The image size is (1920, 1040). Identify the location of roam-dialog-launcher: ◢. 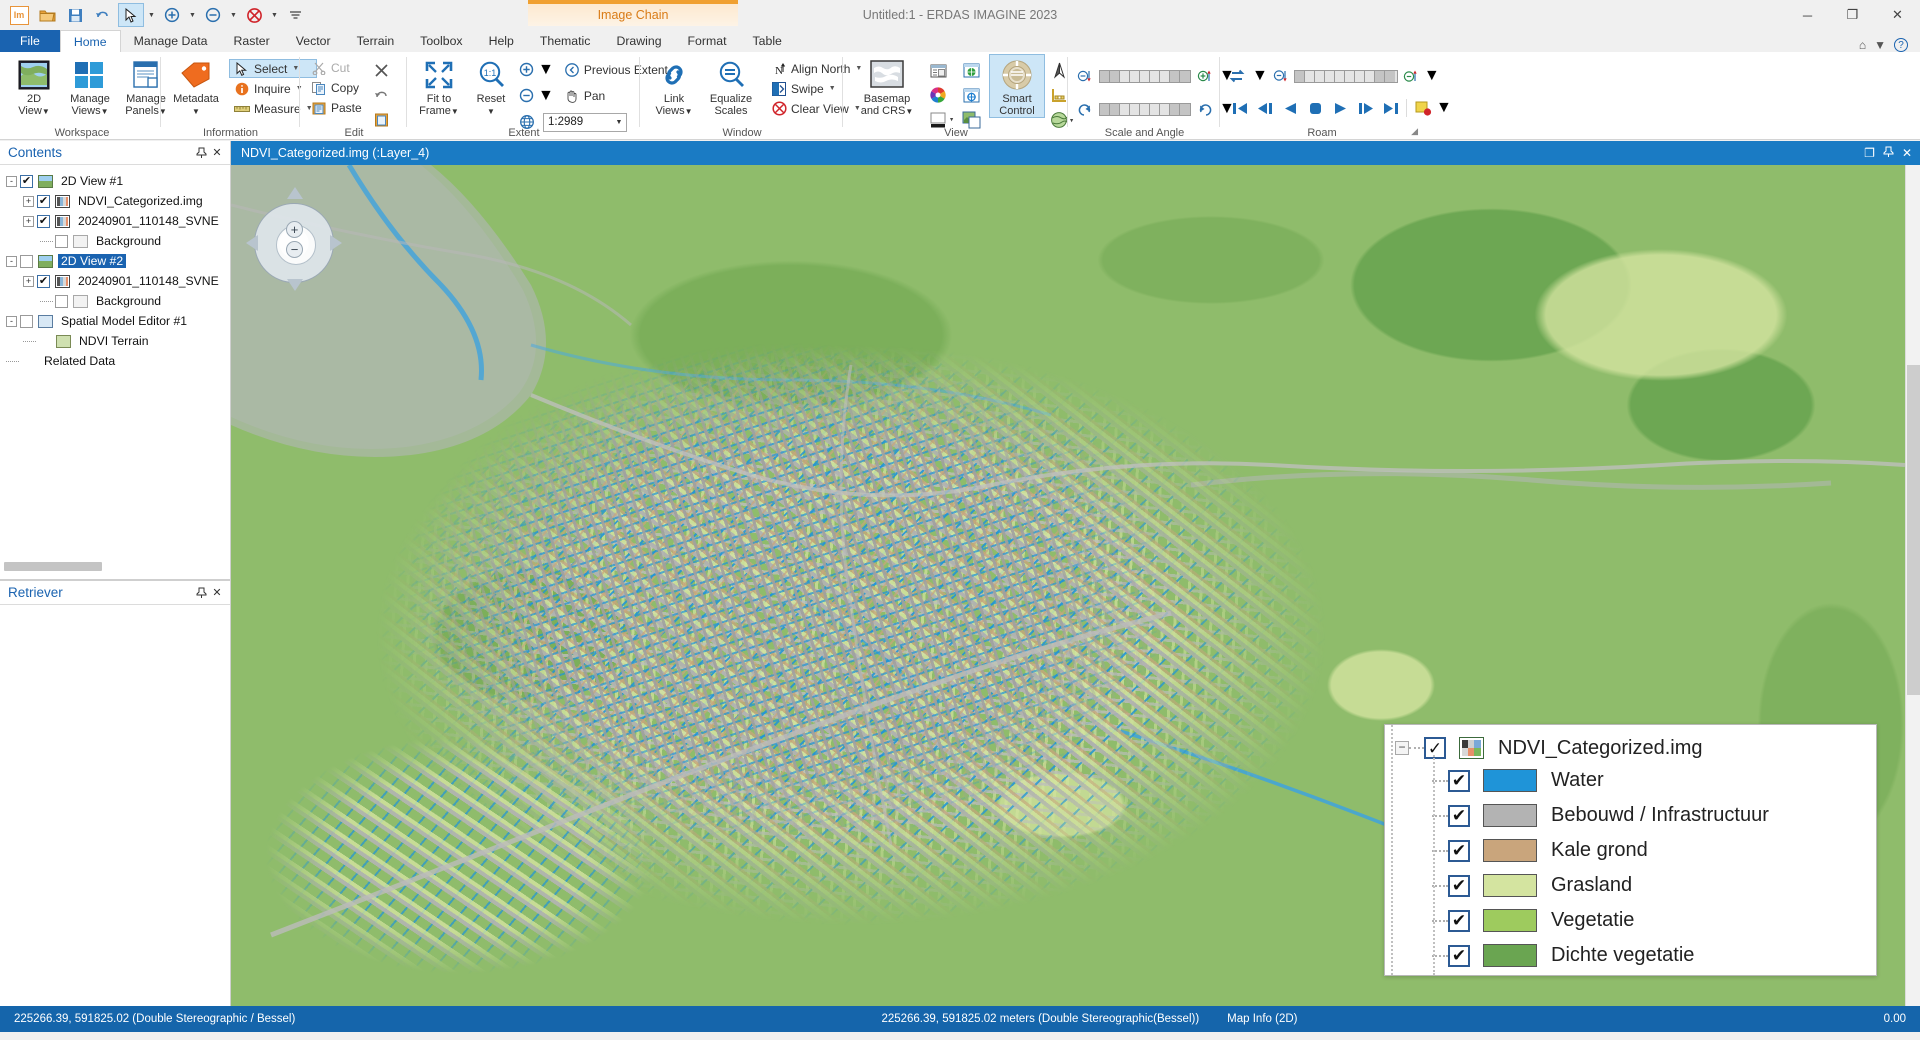
(1414, 131).